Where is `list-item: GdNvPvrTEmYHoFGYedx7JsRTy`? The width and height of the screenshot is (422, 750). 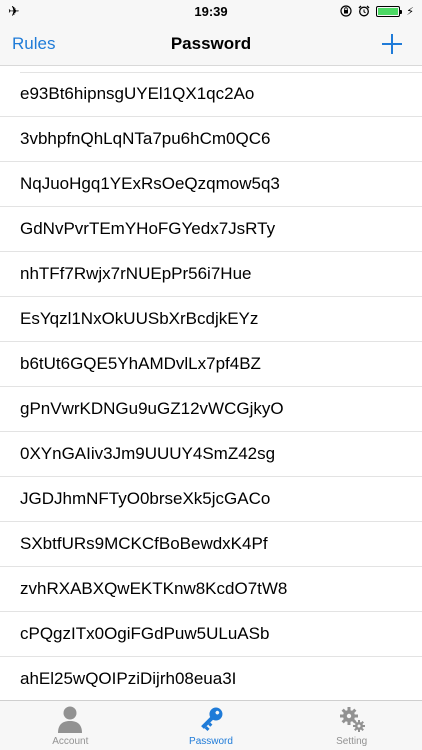 list-item: GdNvPvrTEmYHoFGYedx7JsRTy is located at coordinates (211, 229).